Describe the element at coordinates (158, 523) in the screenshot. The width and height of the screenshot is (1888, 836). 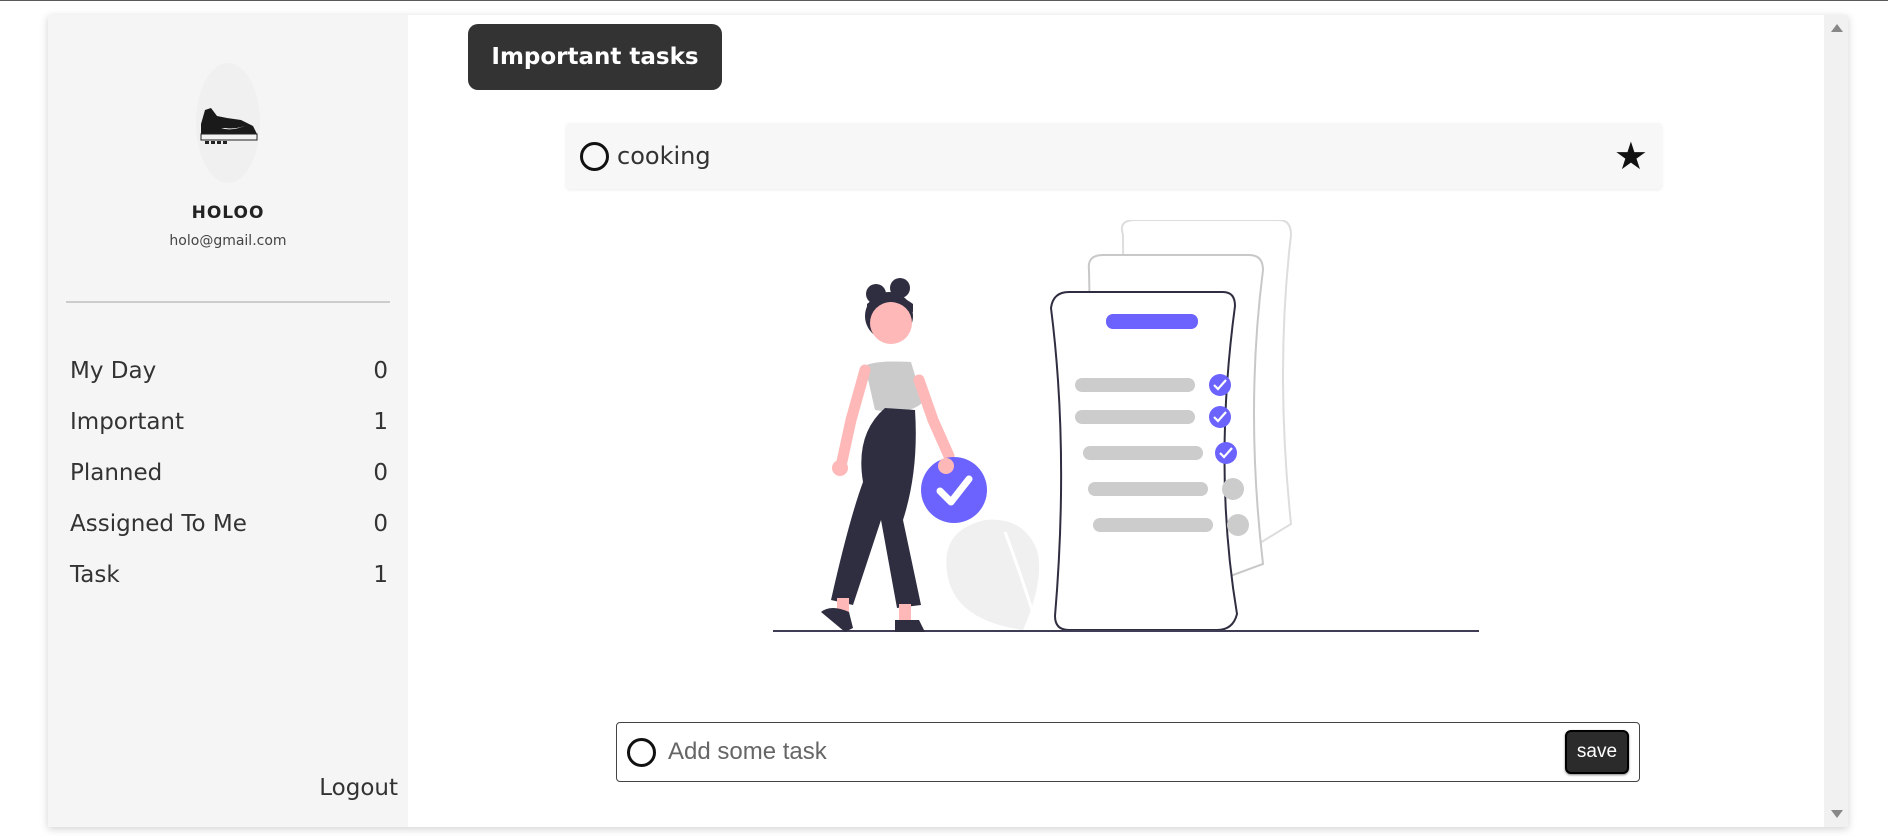
I see `sidebar-item-label: Assigned To Me` at that location.